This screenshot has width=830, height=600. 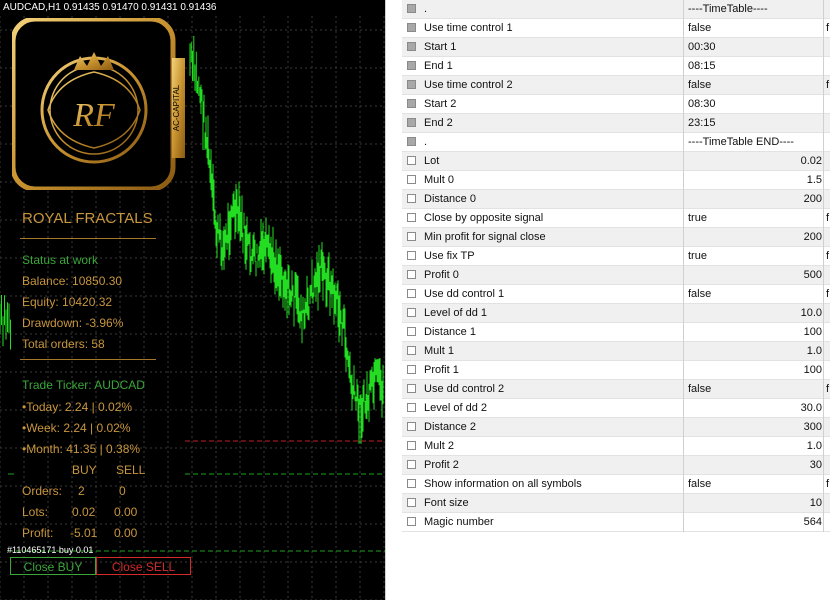 I want to click on param-value: ----TimeTable----, so click(x=755, y=9).